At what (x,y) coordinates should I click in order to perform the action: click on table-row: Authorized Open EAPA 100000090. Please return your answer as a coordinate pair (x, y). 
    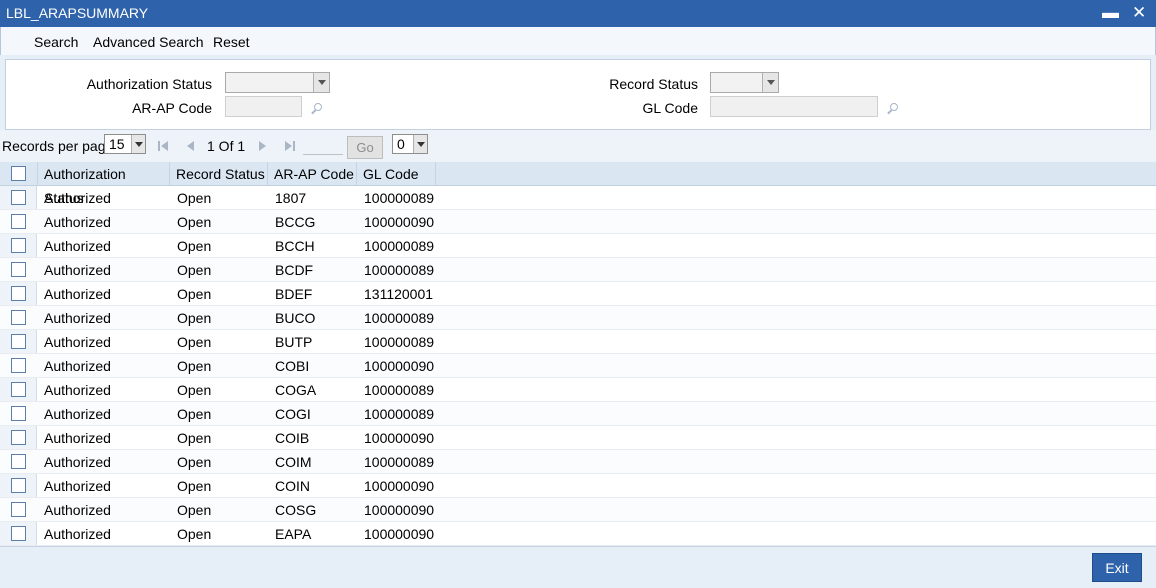
    Looking at the image, I should click on (578, 534).